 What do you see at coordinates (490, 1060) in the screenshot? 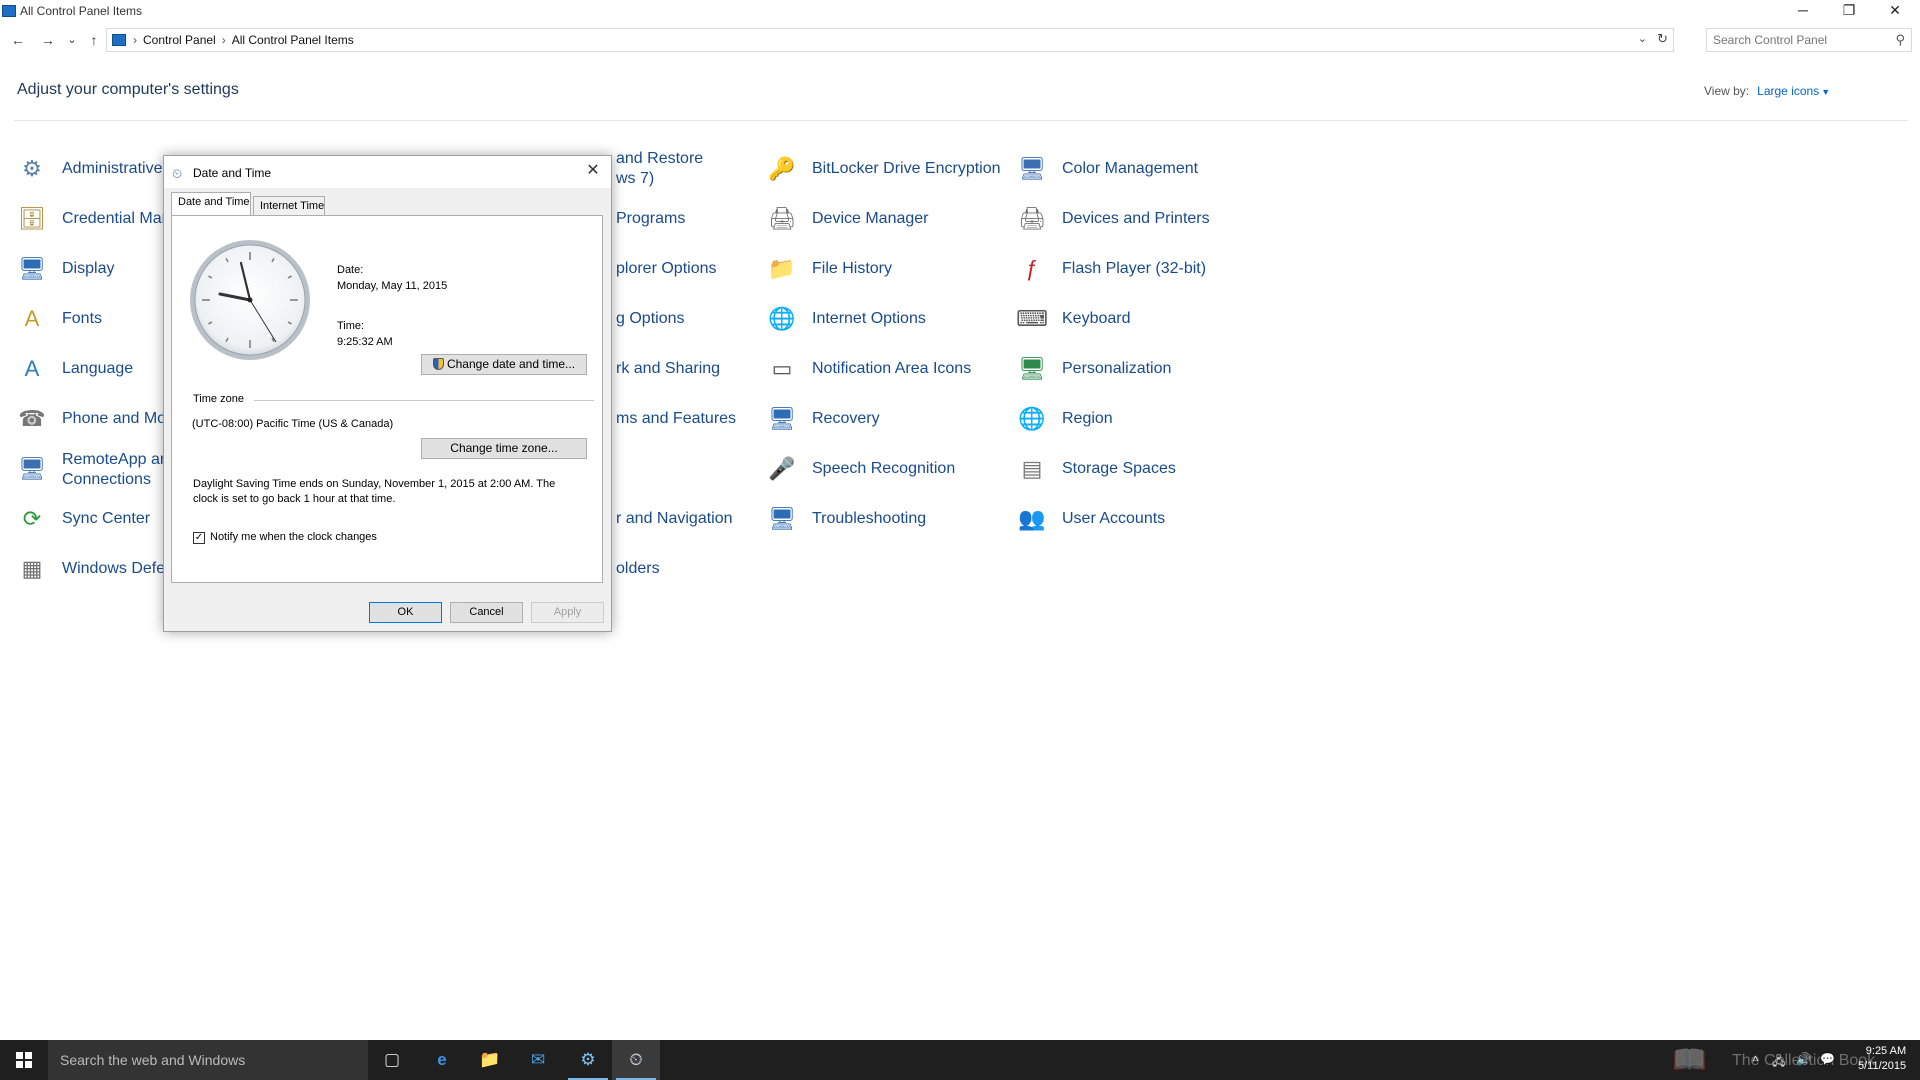
I see `file-explorer-icon: 📁` at bounding box center [490, 1060].